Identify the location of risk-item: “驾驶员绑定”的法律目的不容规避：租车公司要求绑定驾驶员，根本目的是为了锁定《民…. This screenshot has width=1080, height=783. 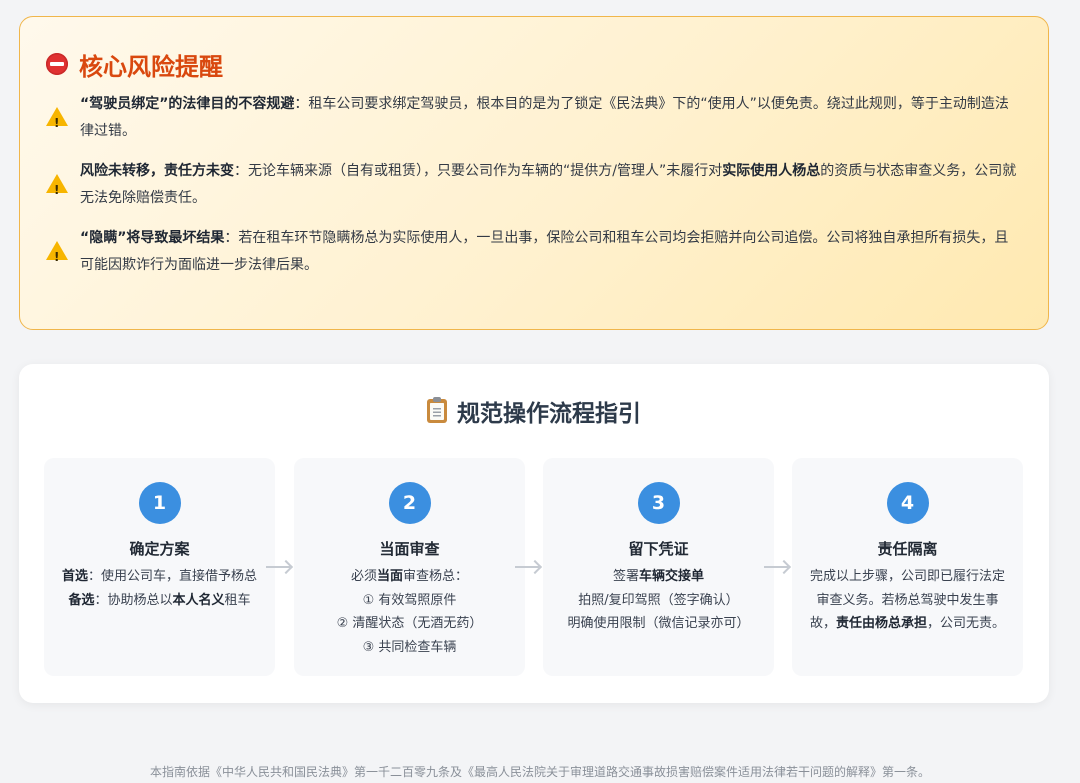
(534, 118).